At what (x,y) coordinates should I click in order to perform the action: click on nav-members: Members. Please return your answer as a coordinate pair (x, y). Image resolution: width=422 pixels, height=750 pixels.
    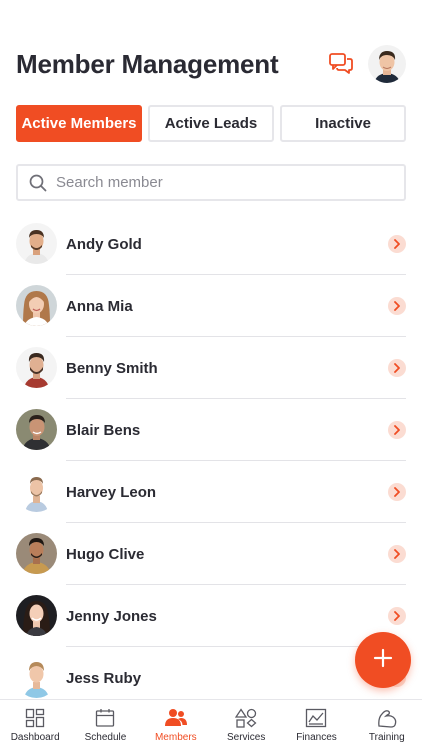
    Looking at the image, I should click on (176, 725).